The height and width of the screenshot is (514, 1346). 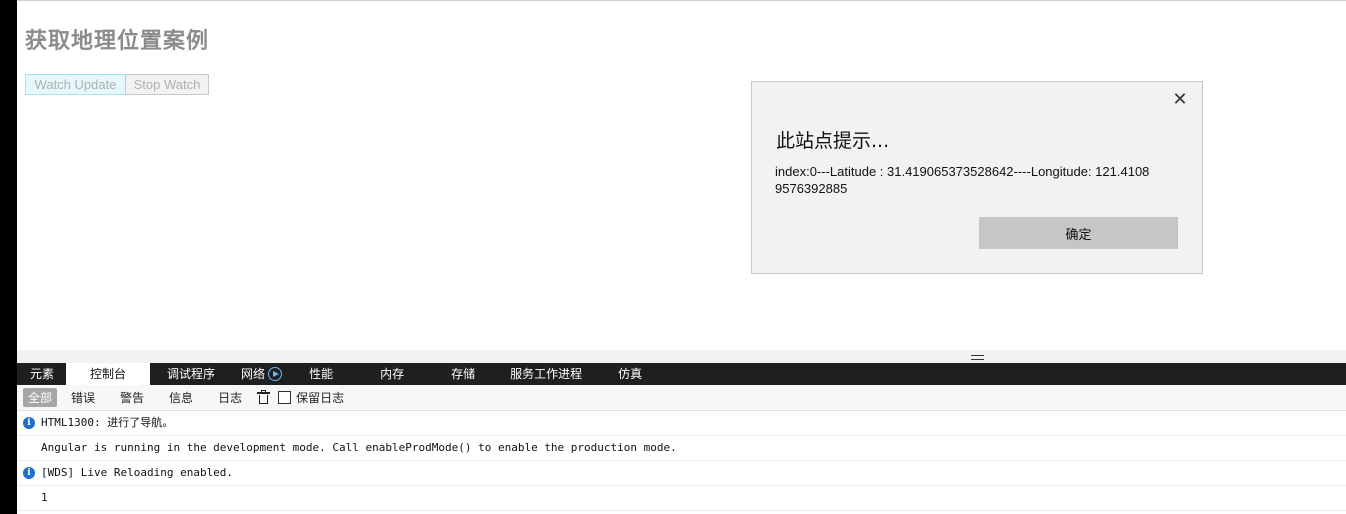 What do you see at coordinates (264, 397) in the screenshot?
I see `trash-icon` at bounding box center [264, 397].